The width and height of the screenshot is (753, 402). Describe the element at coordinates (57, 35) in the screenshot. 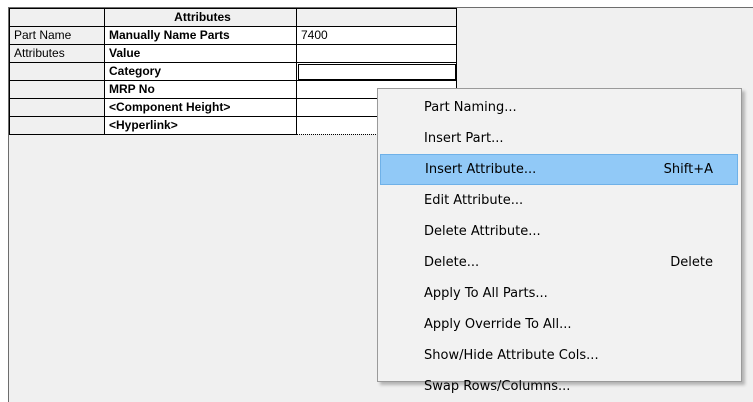

I see `row-header-part-name: Part Name` at that location.